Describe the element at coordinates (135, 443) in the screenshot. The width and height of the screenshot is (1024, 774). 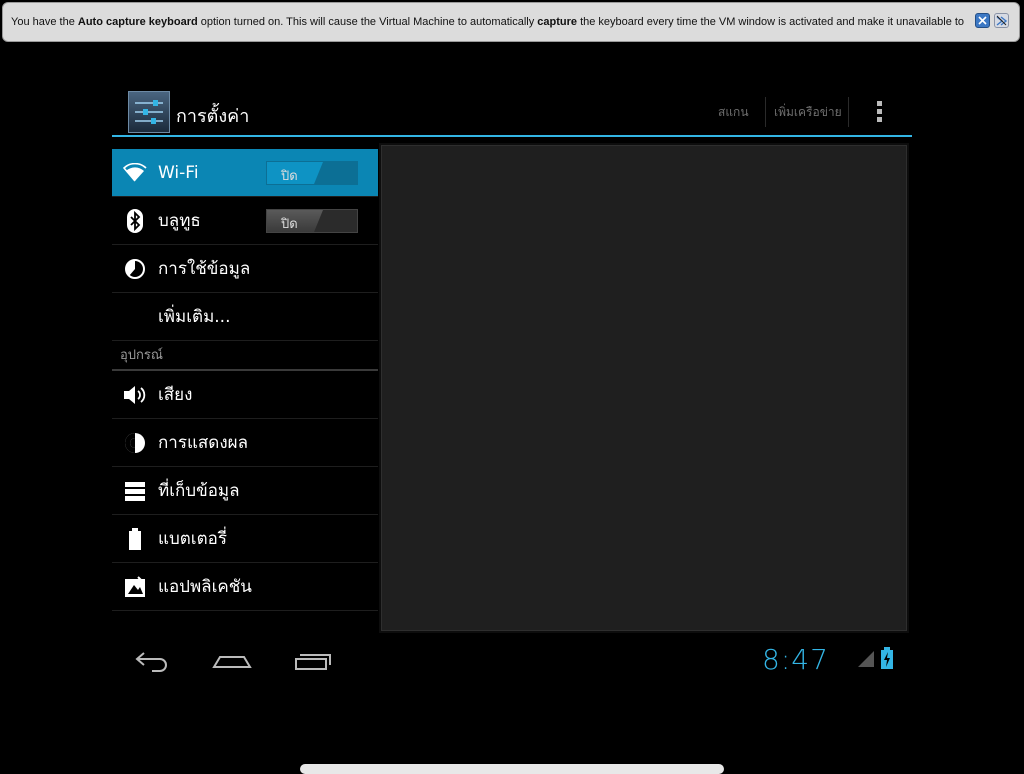
I see `display-icon` at that location.